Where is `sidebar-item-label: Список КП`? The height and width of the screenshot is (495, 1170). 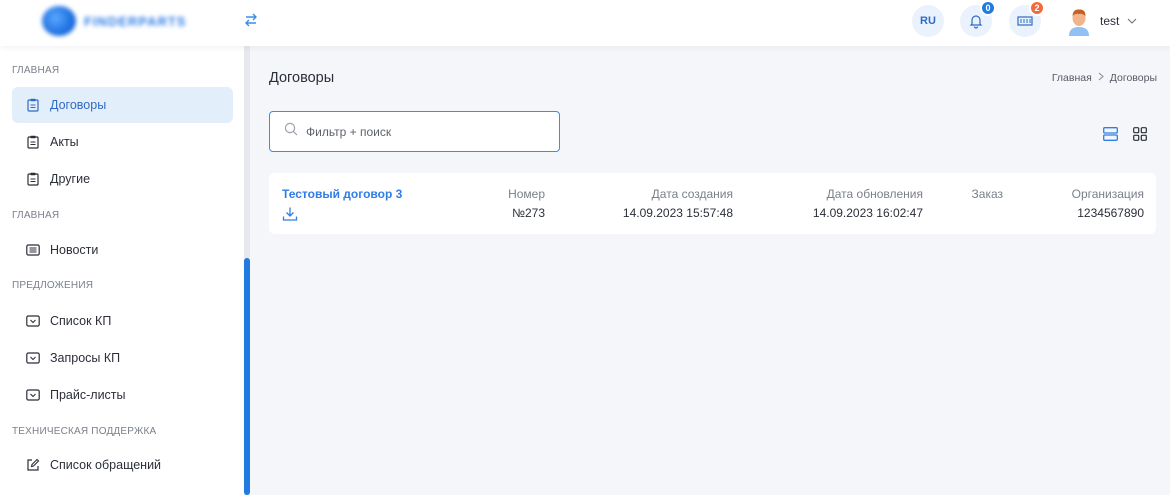 sidebar-item-label: Список КП is located at coordinates (81, 321).